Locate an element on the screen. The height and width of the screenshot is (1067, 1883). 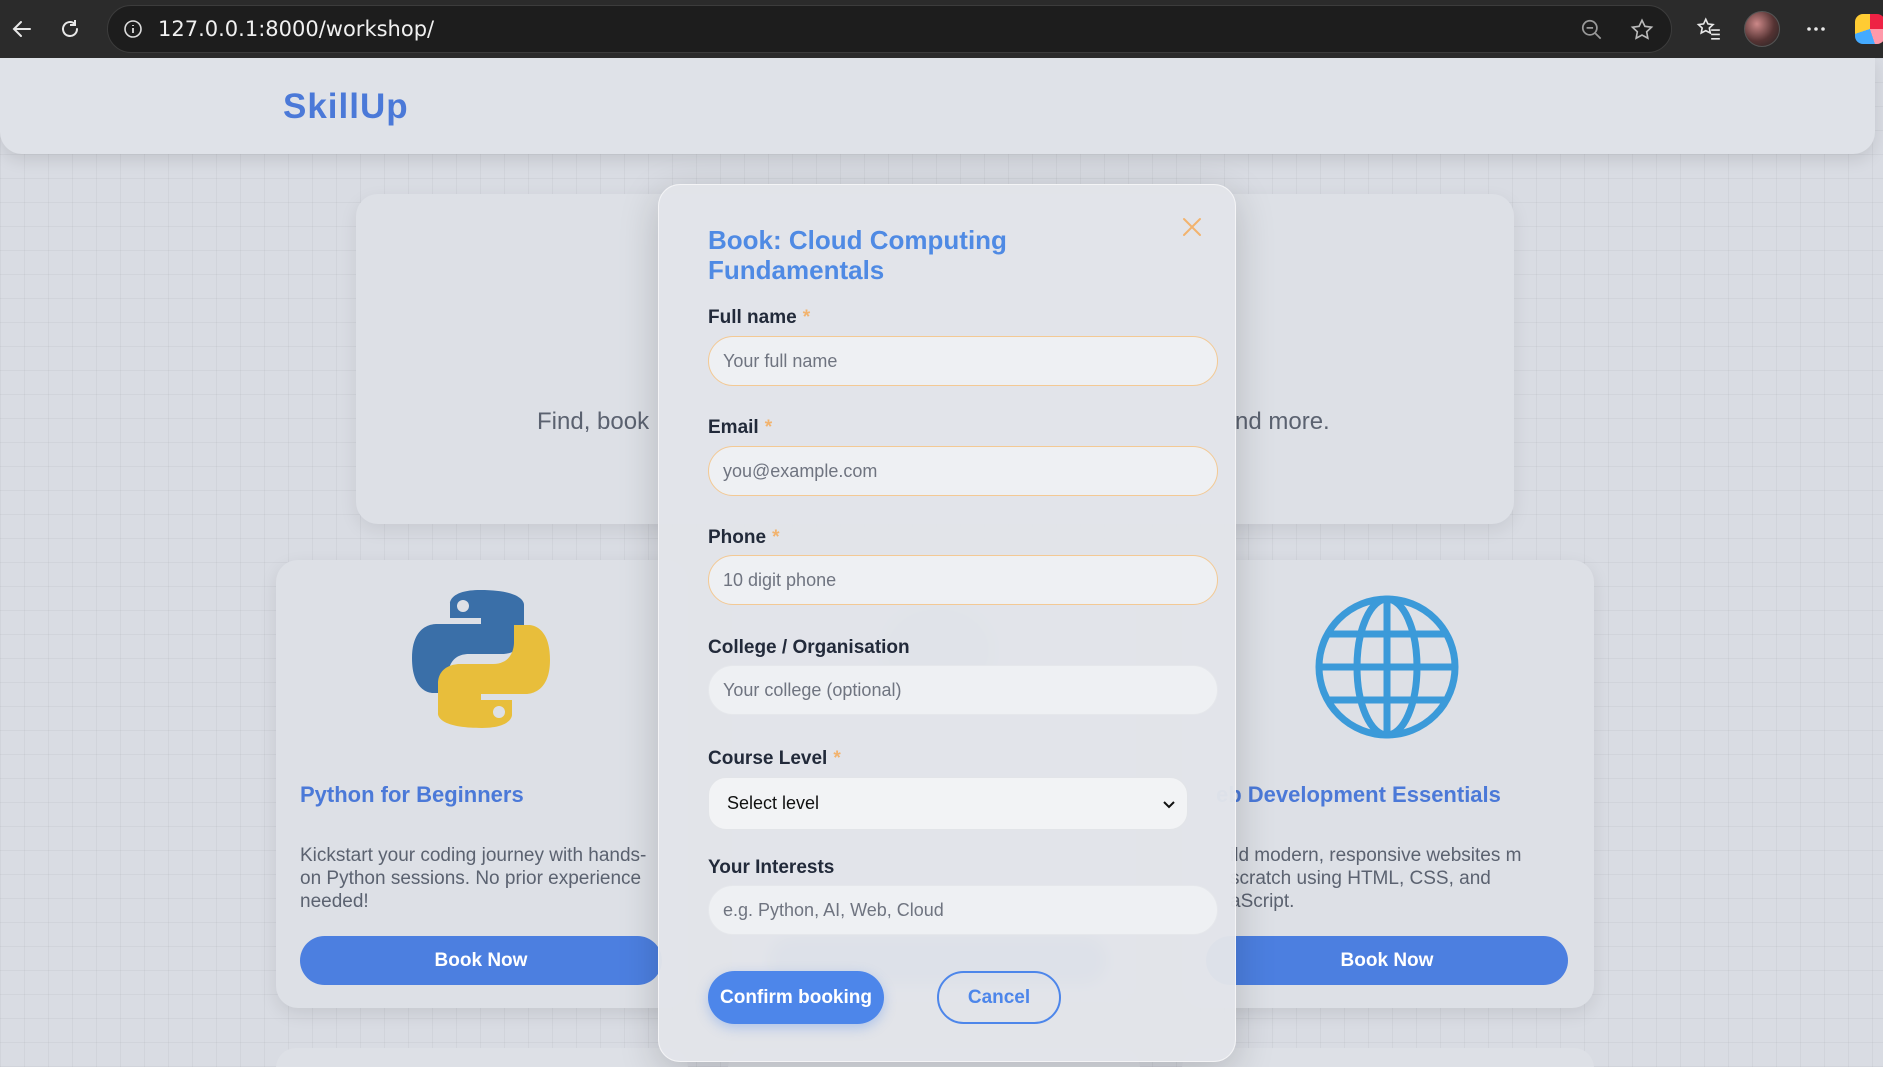
email-label: Email * is located at coordinates (740, 427).